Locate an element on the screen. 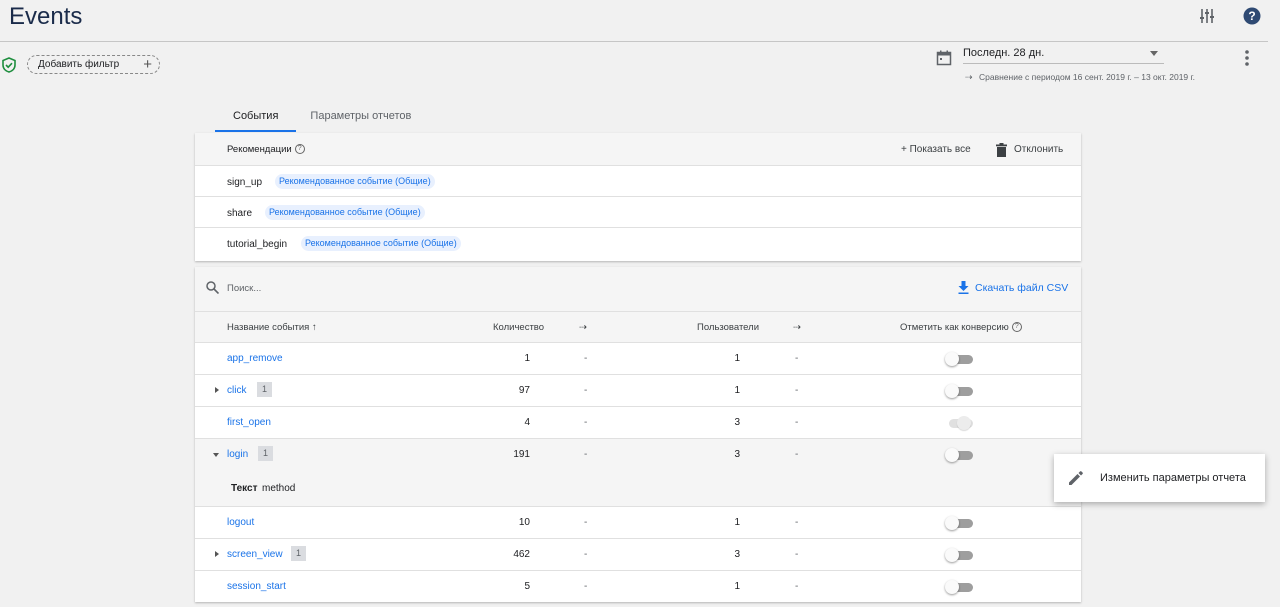  recommendation-row: sign_up Рекомендованное событие (Общие) is located at coordinates (638, 181).